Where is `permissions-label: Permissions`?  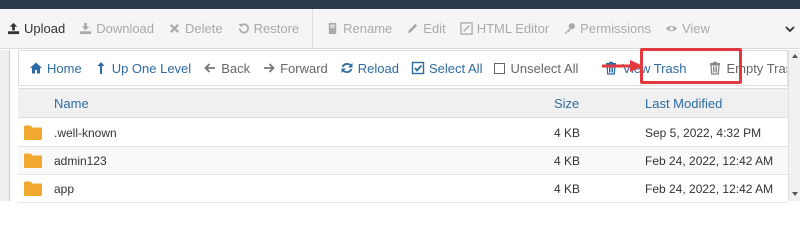 permissions-label: Permissions is located at coordinates (615, 28).